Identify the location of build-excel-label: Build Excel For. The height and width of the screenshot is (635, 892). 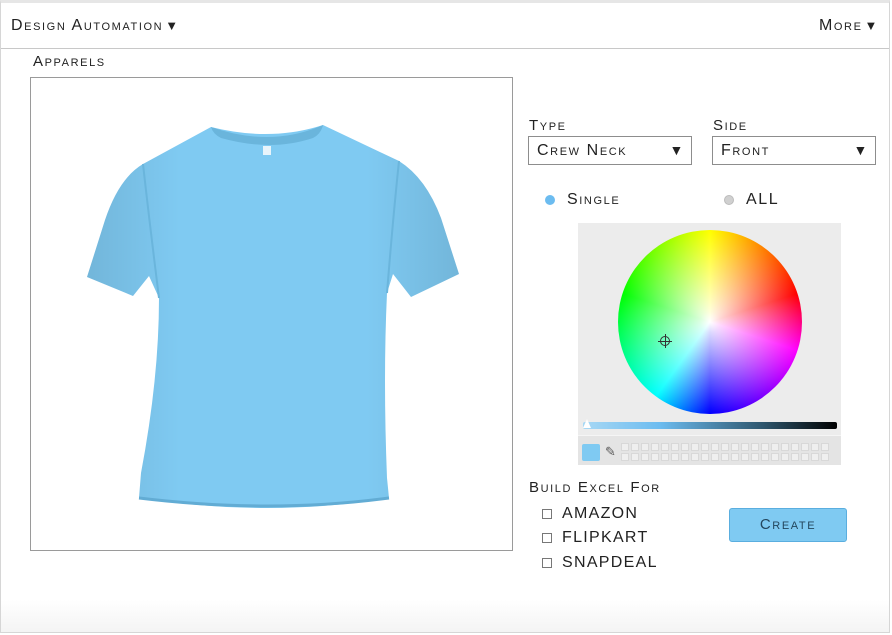
(595, 487).